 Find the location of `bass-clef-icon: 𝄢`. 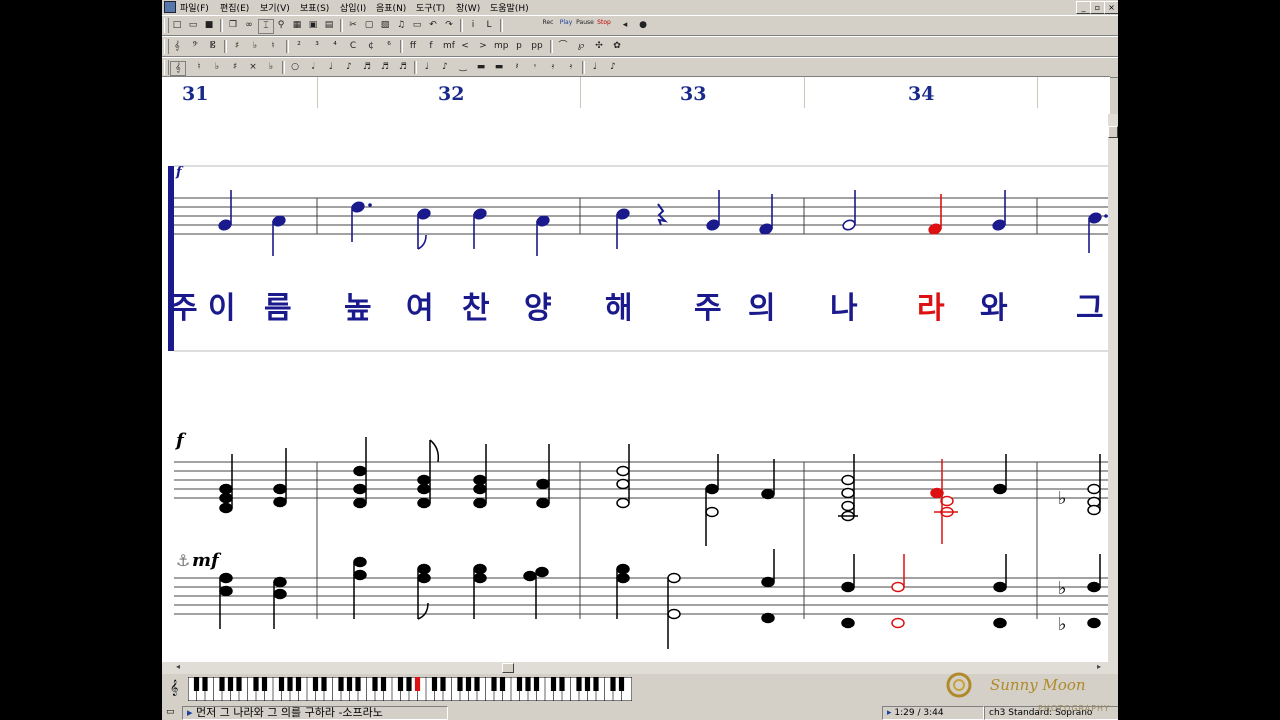

bass-clef-icon: 𝄢 is located at coordinates (195, 46).